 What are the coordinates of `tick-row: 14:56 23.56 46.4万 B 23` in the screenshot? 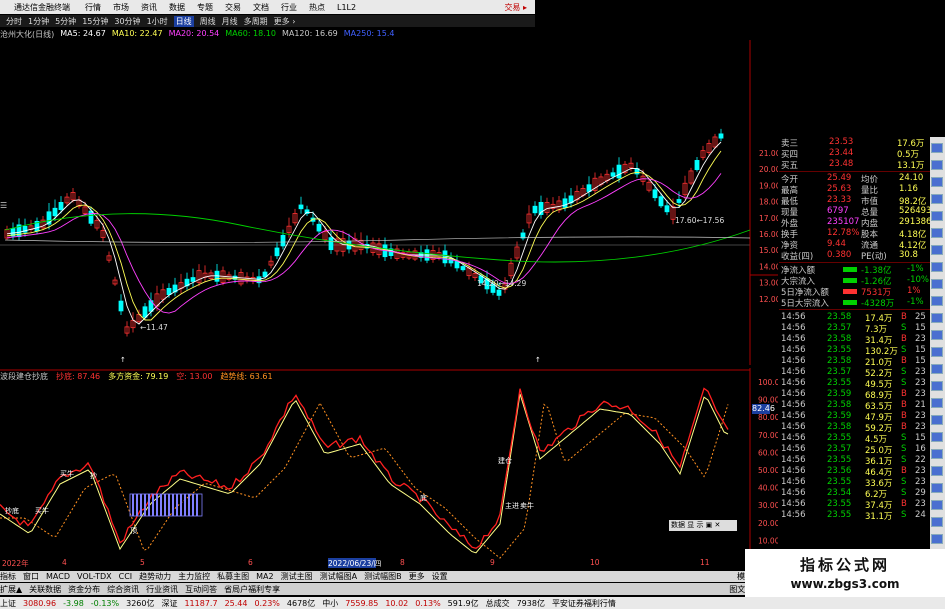 It's located at (854, 472).